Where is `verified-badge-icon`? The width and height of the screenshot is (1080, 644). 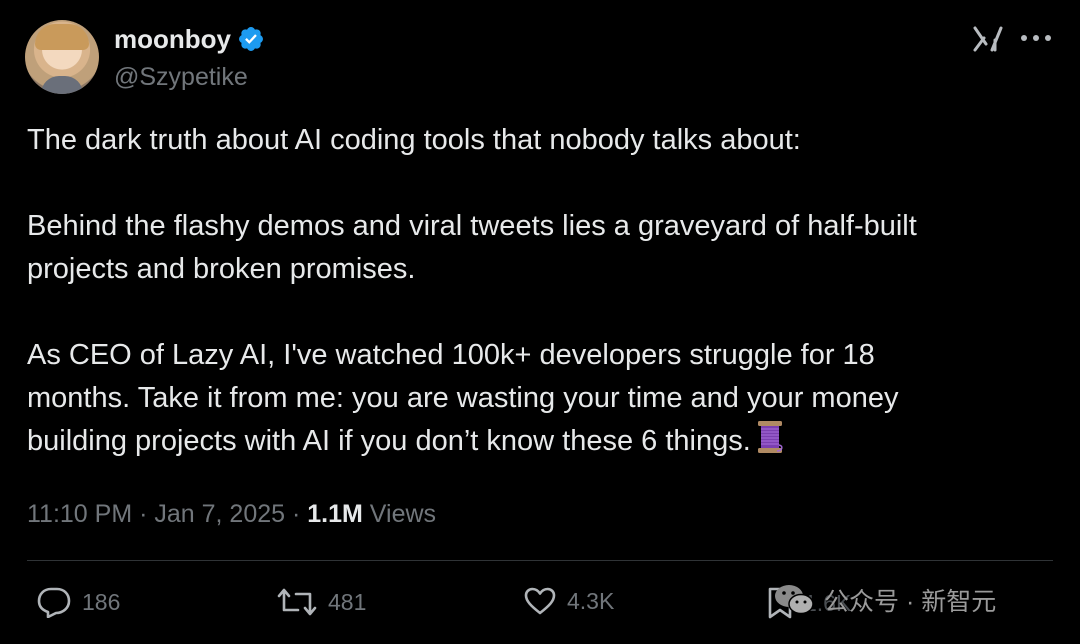
verified-badge-icon is located at coordinates (251, 39).